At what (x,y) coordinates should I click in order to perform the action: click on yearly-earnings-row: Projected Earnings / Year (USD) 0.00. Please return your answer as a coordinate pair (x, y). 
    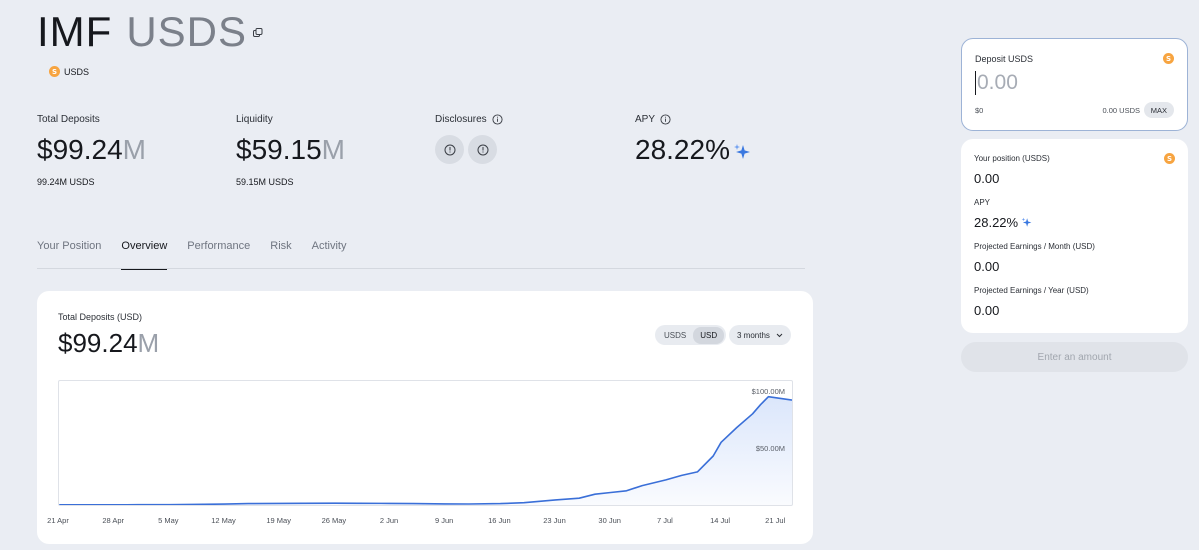
    Looking at the image, I should click on (1031, 302).